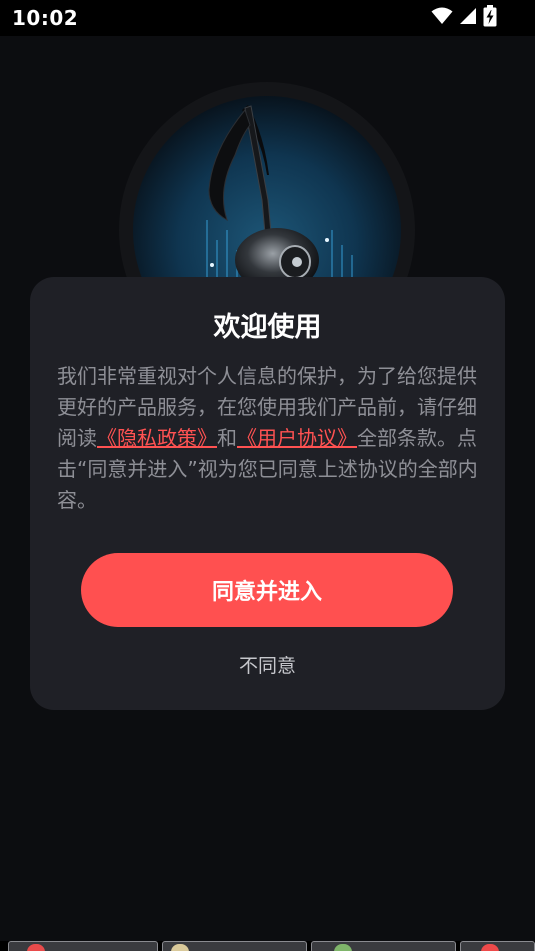  I want to click on status-icons, so click(464, 18).